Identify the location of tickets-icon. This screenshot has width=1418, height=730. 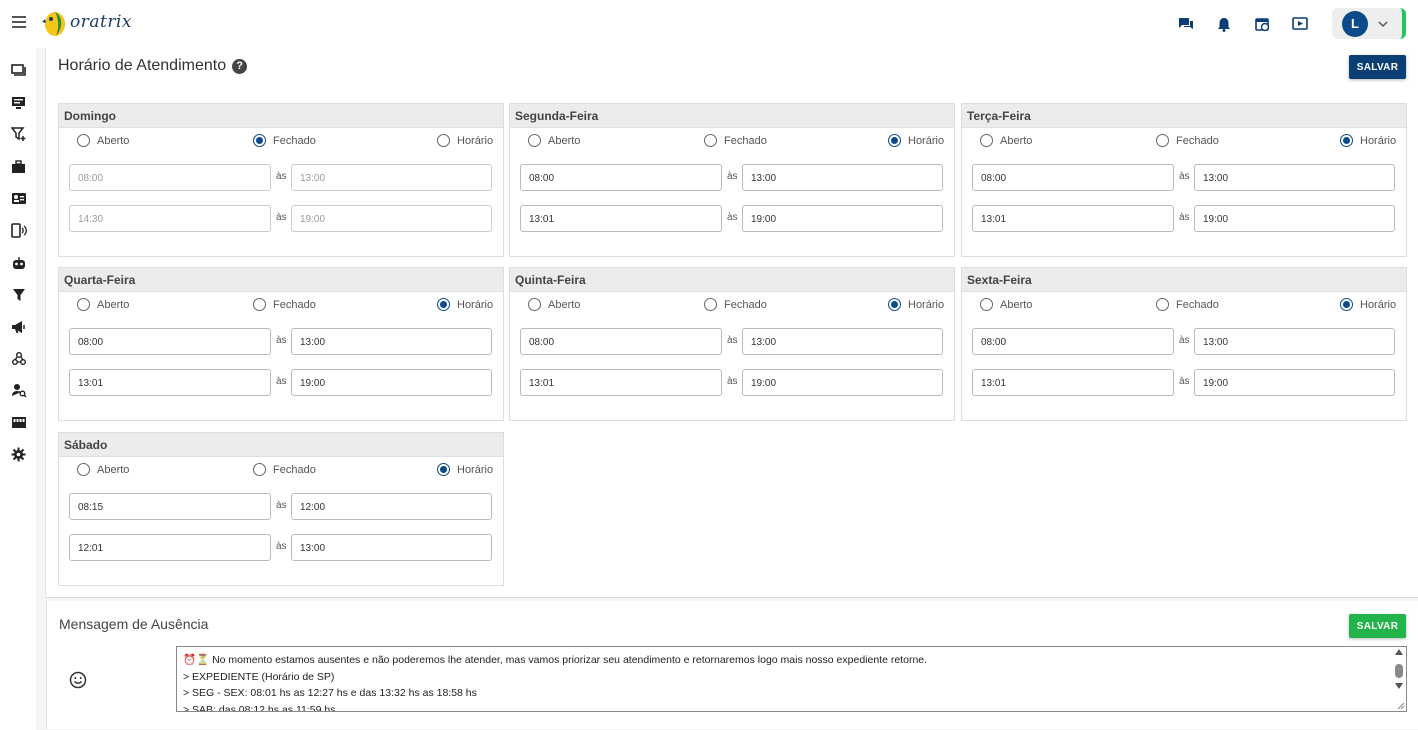
(18, 70).